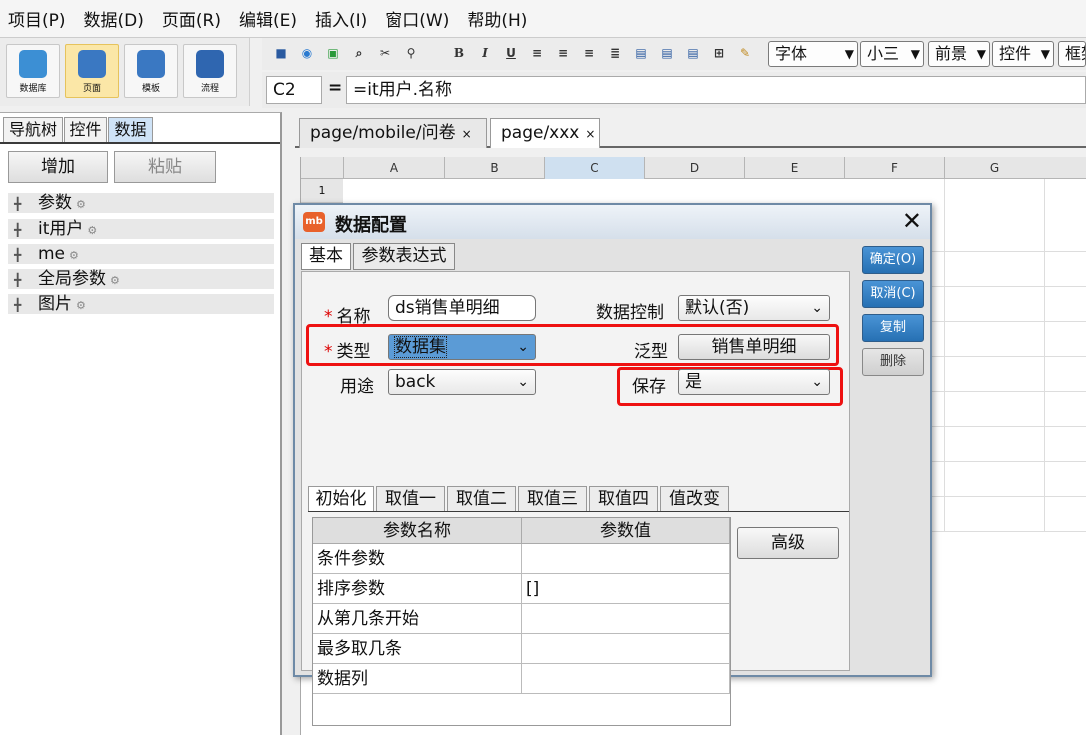 This screenshot has width=1086, height=735. I want to click on cut-icon: ✂, so click(385, 53).